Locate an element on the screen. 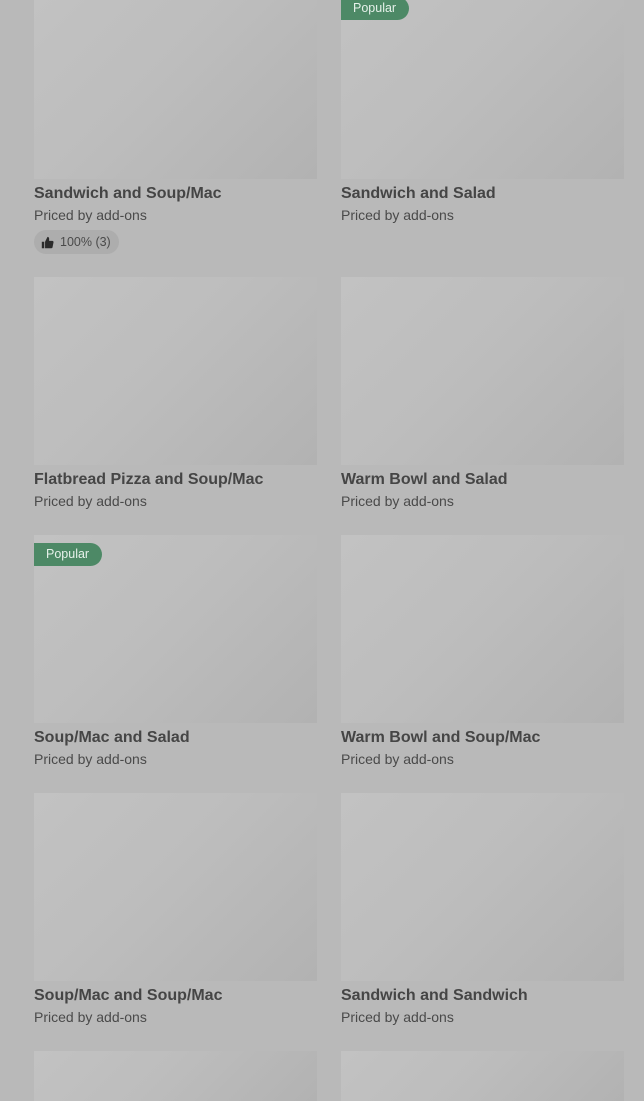 Image resolution: width=644 pixels, height=1101 pixels. menu-item-title: Flatbread Pizza and Soup/Mac is located at coordinates (175, 480).